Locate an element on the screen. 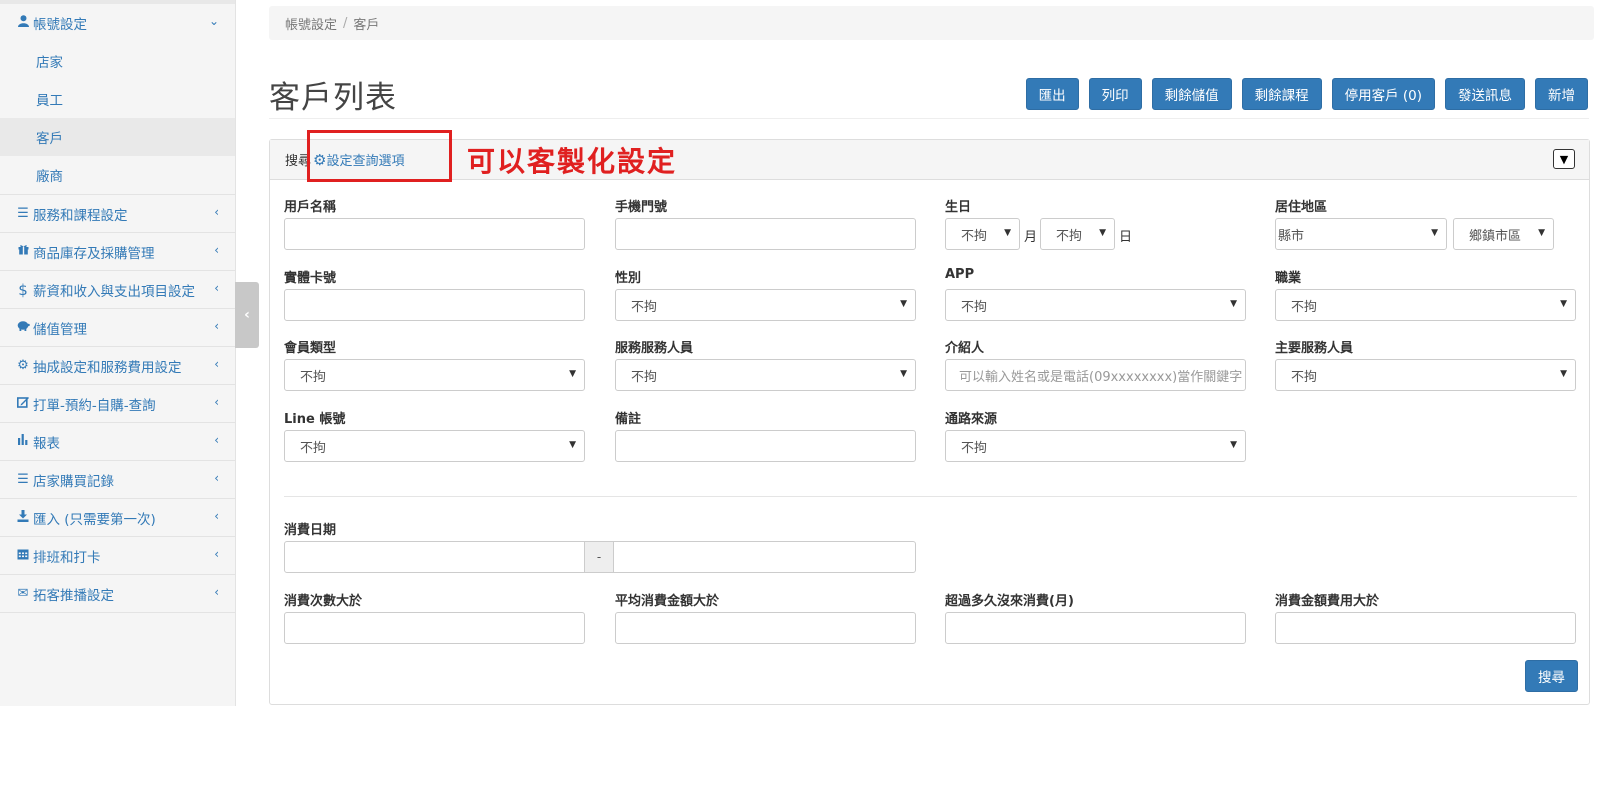 This screenshot has width=1600, height=790. sidebar-item-account-settings: 帳號設定 ⌄ is located at coordinates (117, 23).